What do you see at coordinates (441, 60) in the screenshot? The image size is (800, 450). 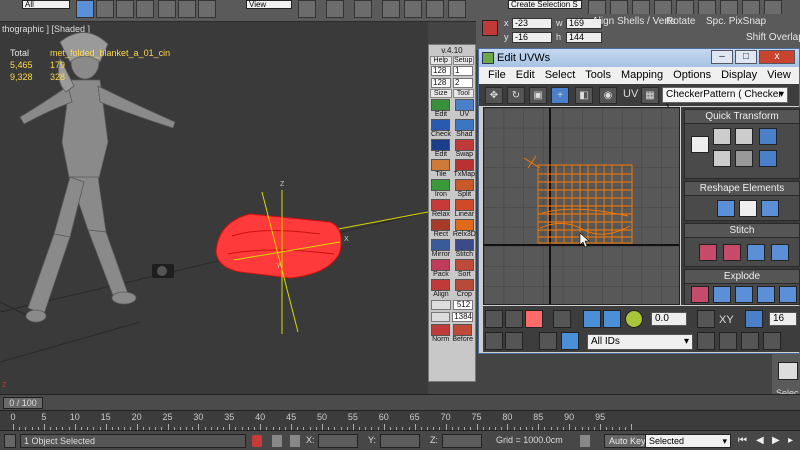 I see `help-button: Help` at bounding box center [441, 60].